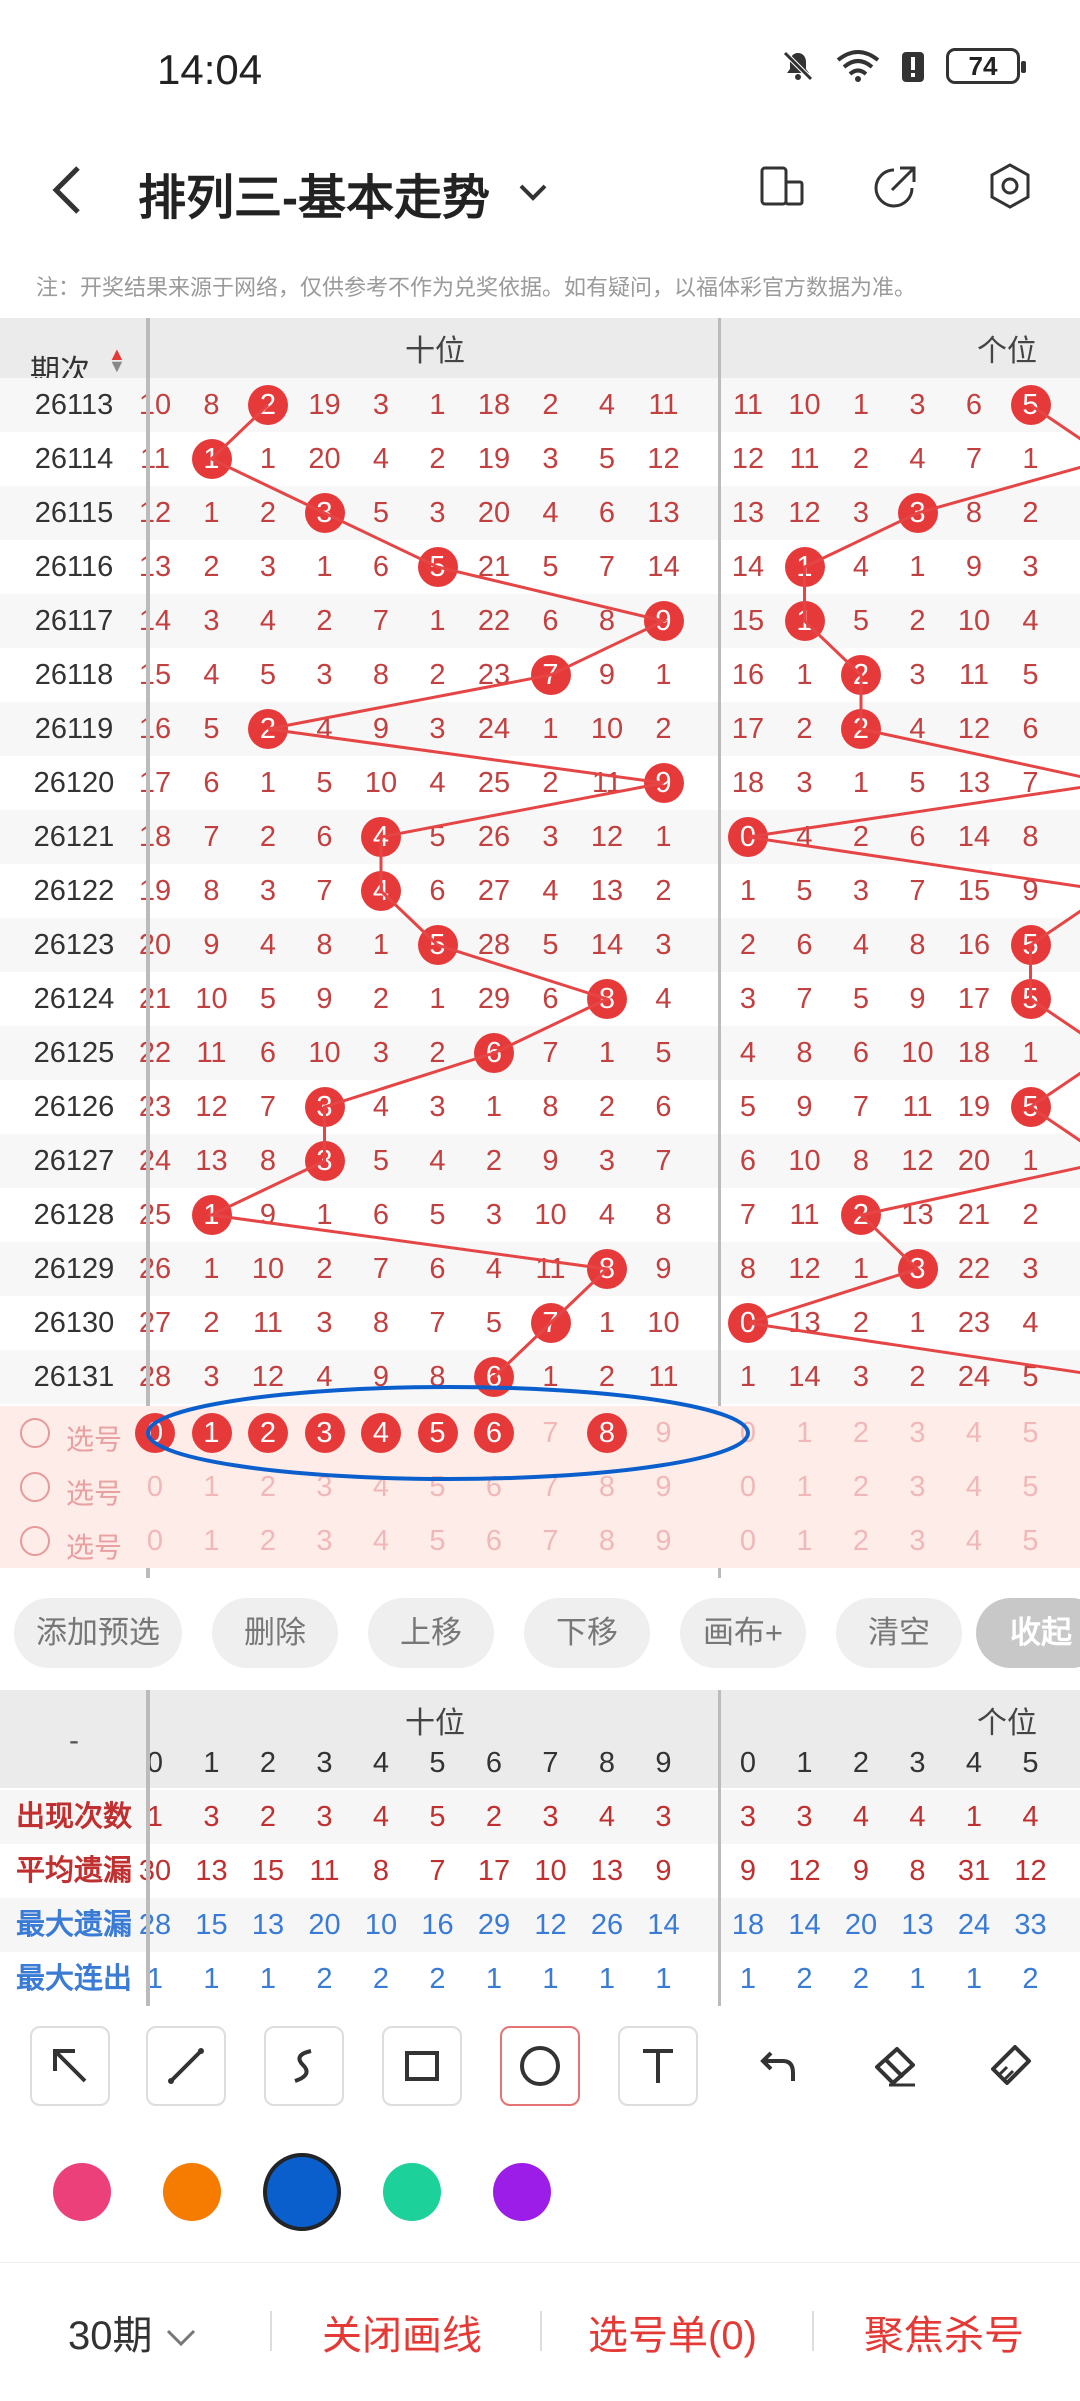 The height and width of the screenshot is (2401, 1080). What do you see at coordinates (68, 190) in the screenshot?
I see `back-icon` at bounding box center [68, 190].